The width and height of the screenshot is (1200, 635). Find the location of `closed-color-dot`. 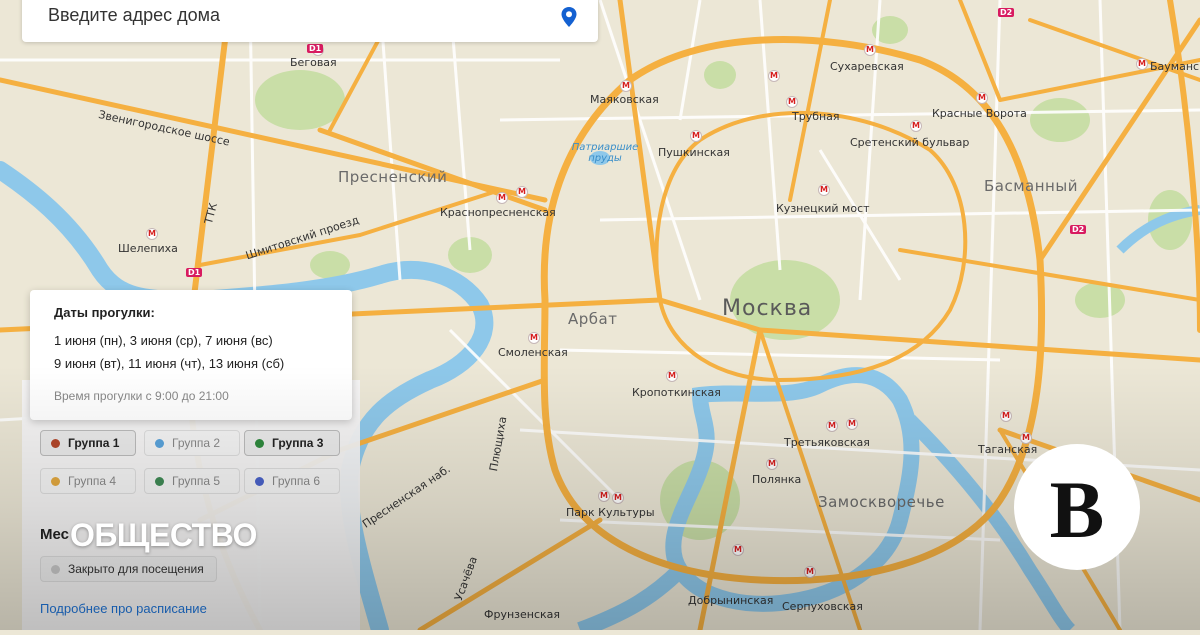

closed-color-dot is located at coordinates (55, 569).